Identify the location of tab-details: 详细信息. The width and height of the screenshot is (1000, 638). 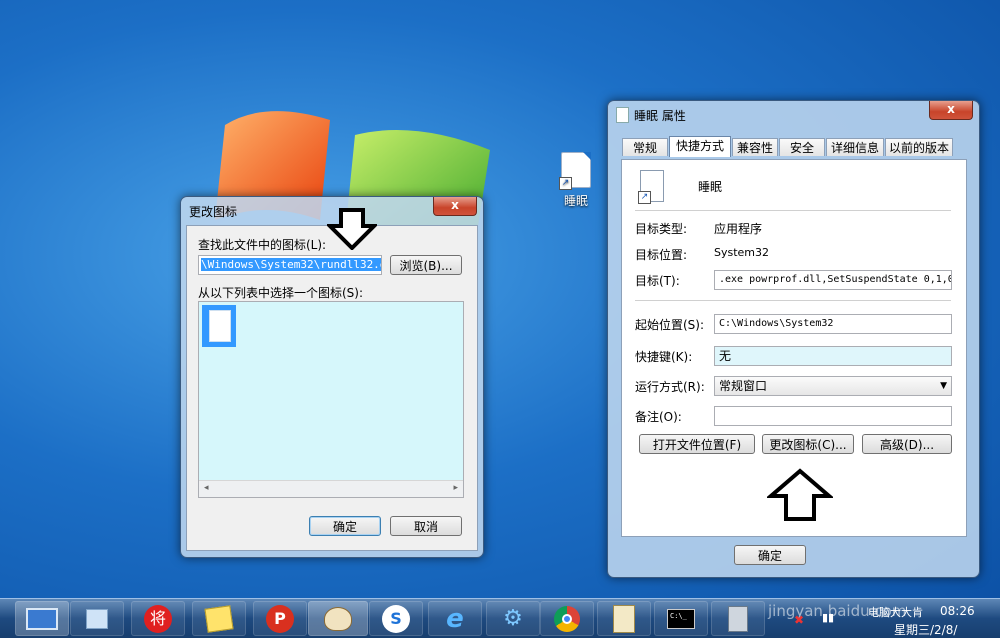
(855, 147).